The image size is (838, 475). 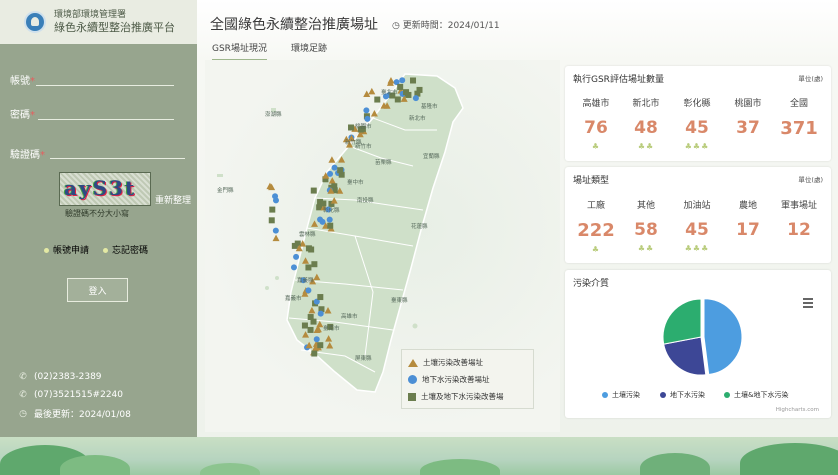 I want to click on agency-name: 環境部環境管理署, so click(x=90, y=15).